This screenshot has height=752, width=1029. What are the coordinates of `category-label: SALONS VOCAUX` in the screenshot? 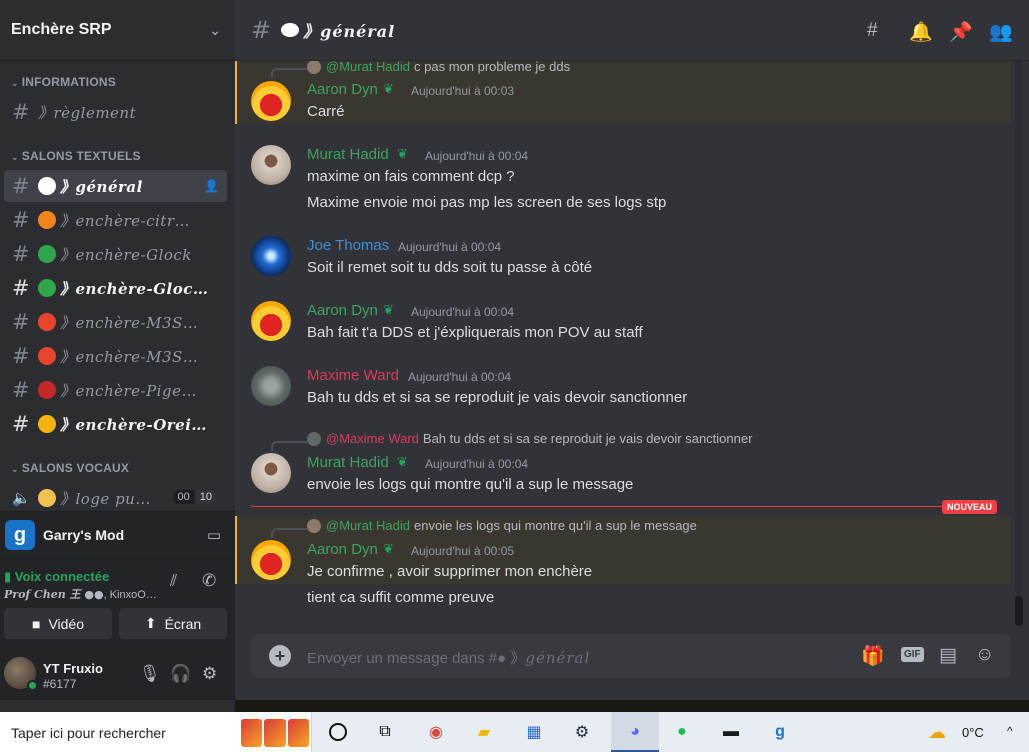 It's located at (75, 468).